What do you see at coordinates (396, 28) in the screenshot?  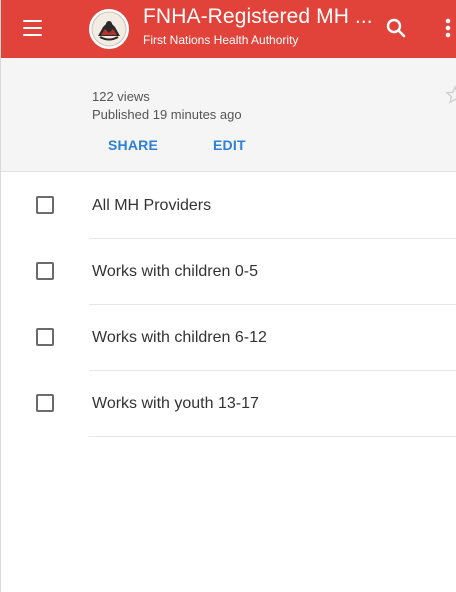 I see `search-icon` at bounding box center [396, 28].